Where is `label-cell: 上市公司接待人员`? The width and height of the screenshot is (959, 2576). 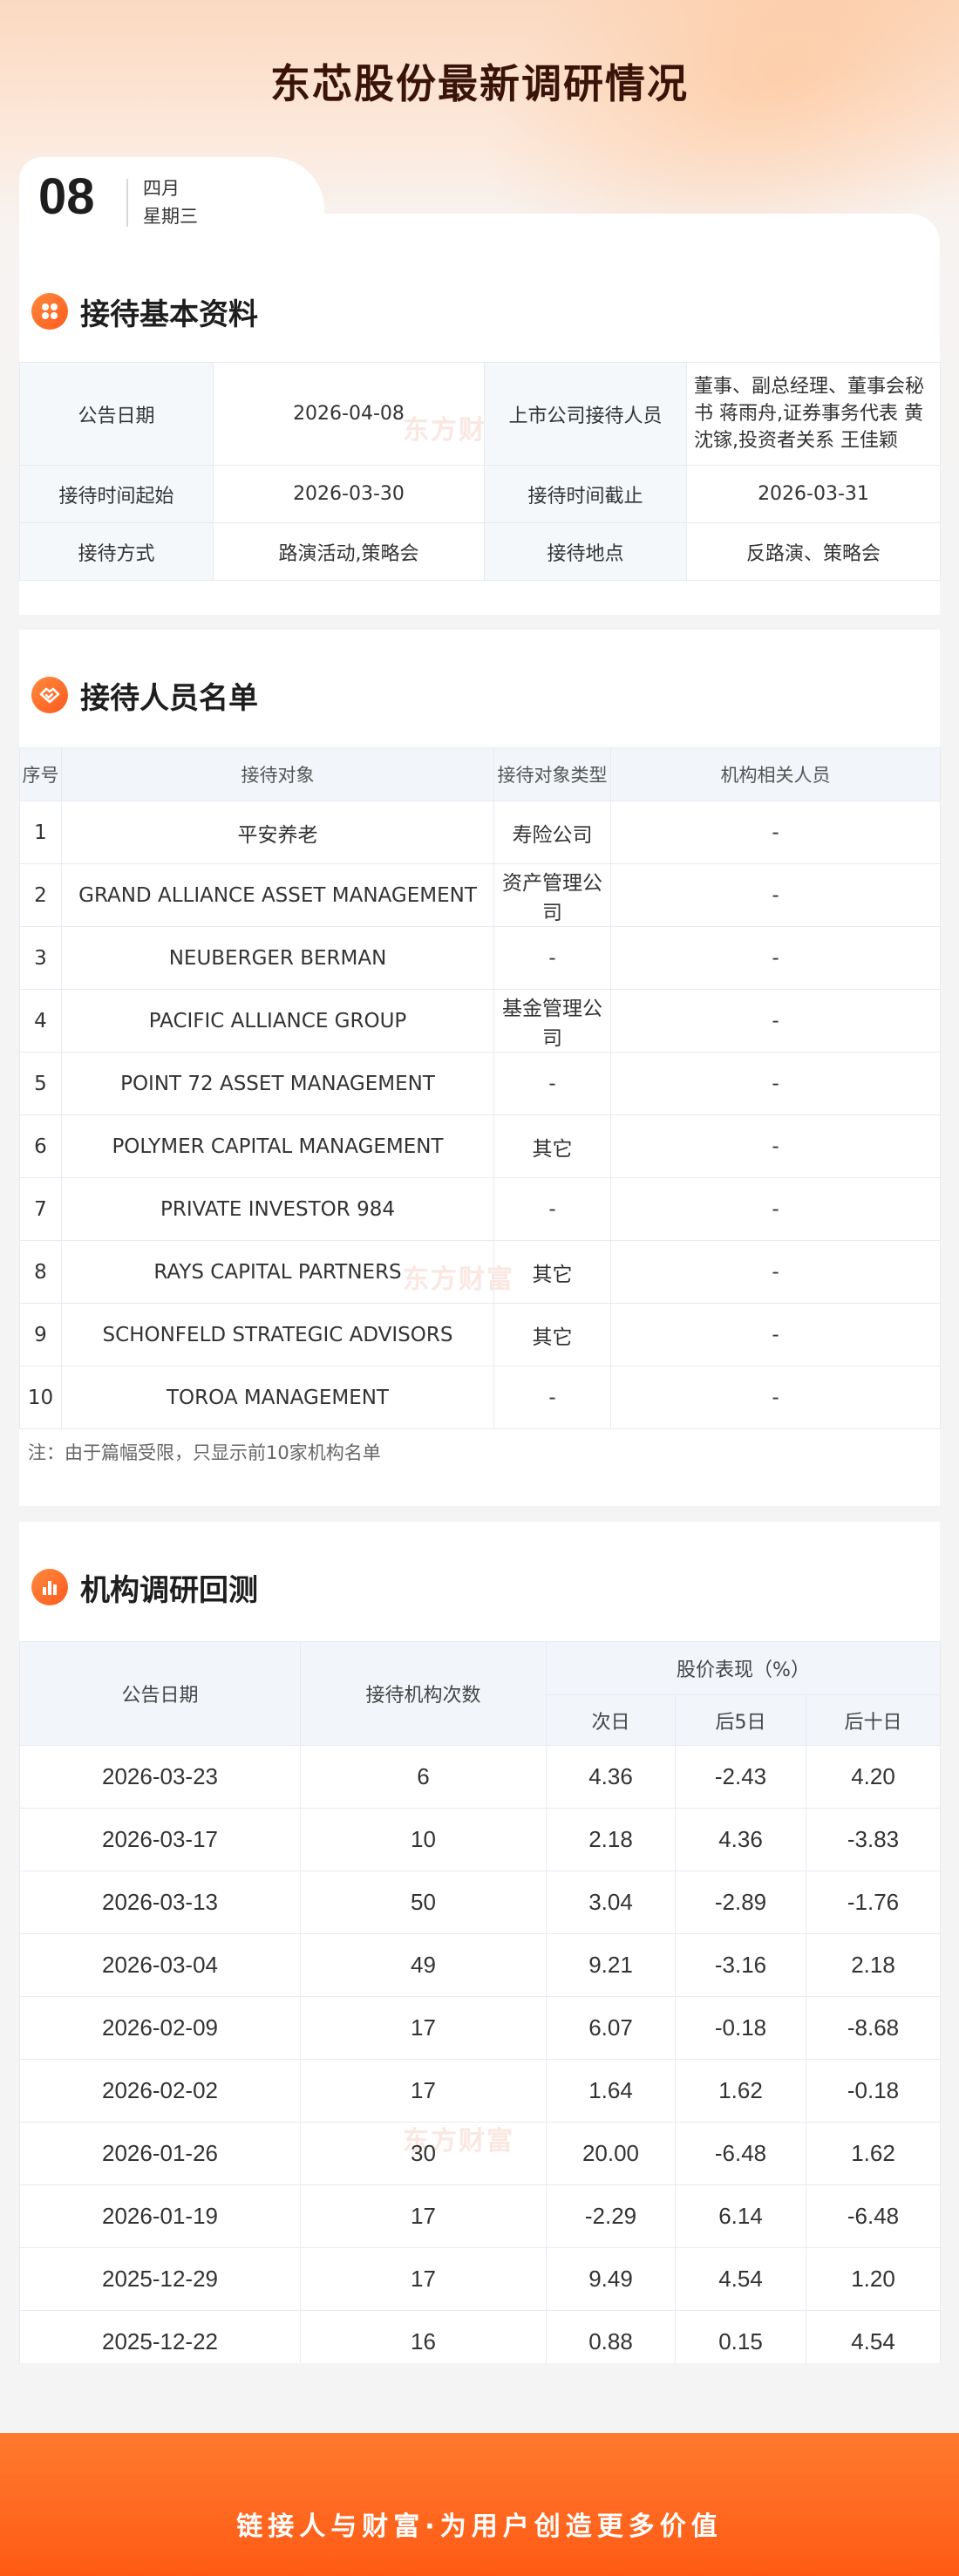
label-cell: 上市公司接待人员 is located at coordinates (585, 414).